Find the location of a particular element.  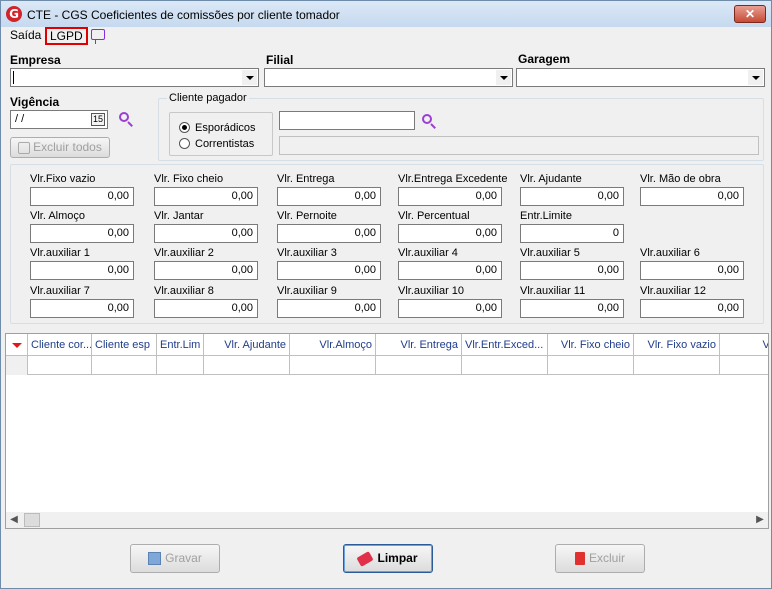

value-label: Vlr. Percentual is located at coordinates (434, 216).